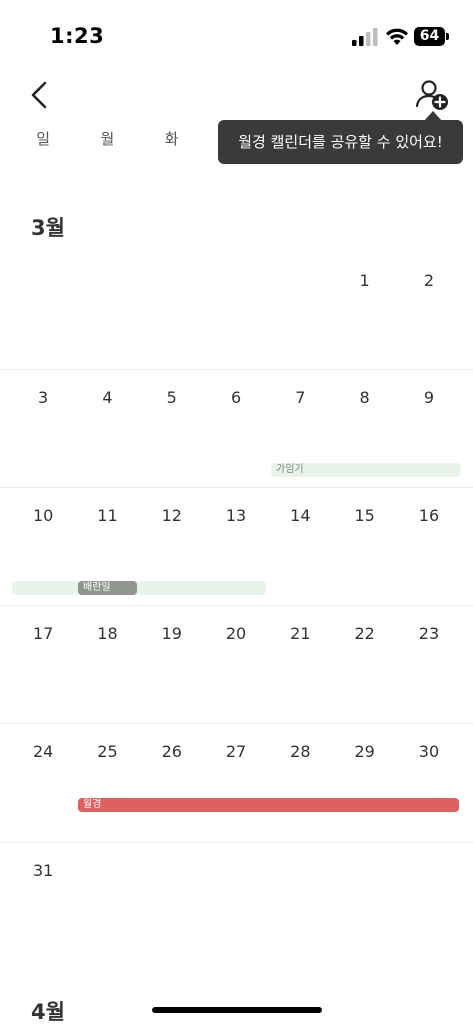  Describe the element at coordinates (107, 139) in the screenshot. I see `weekday-mon: 월` at that location.